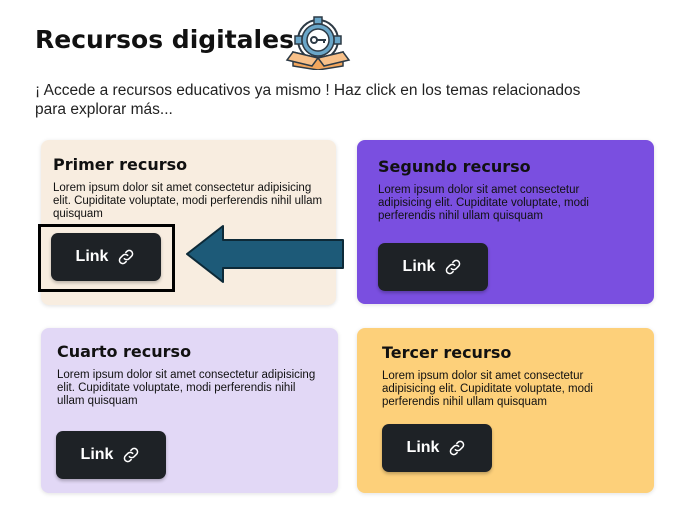  What do you see at coordinates (454, 166) in the screenshot?
I see `card-title: Segundo recurso` at bounding box center [454, 166].